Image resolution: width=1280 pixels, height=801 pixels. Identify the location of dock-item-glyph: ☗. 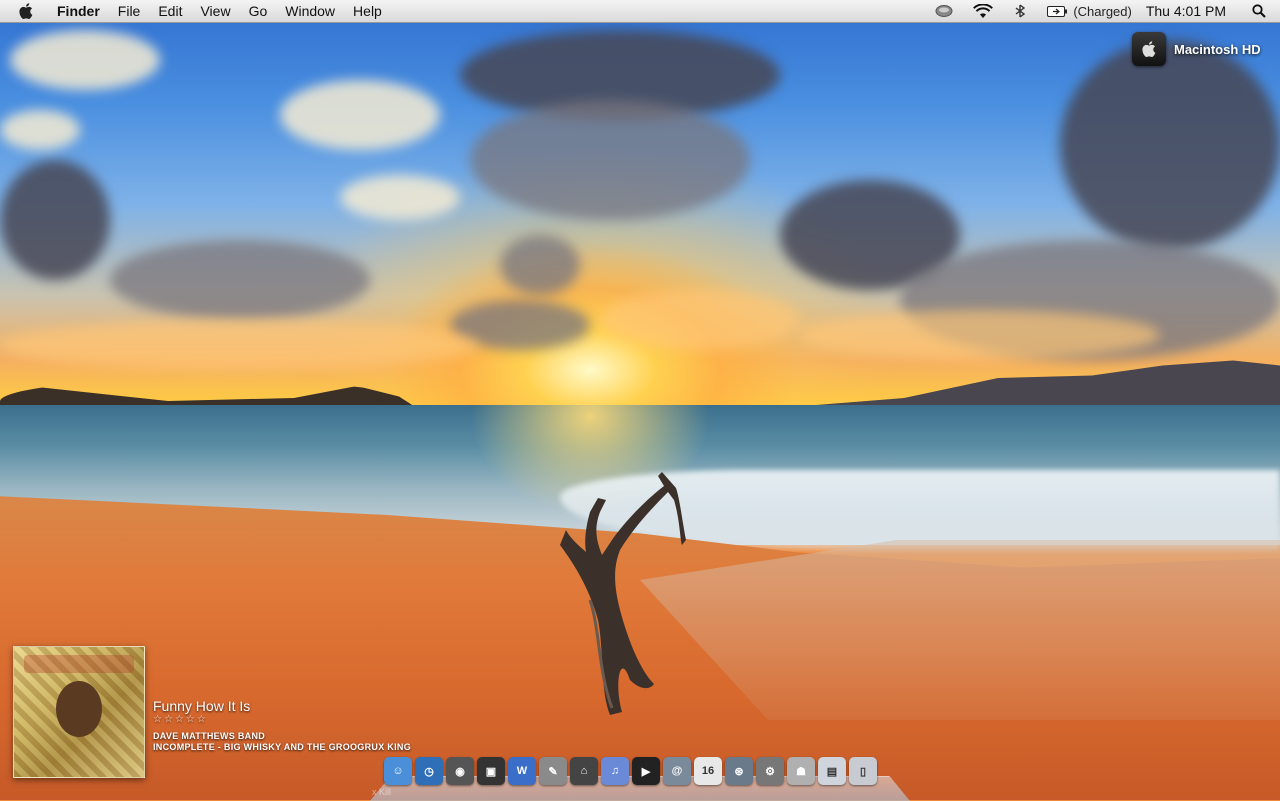
(801, 771).